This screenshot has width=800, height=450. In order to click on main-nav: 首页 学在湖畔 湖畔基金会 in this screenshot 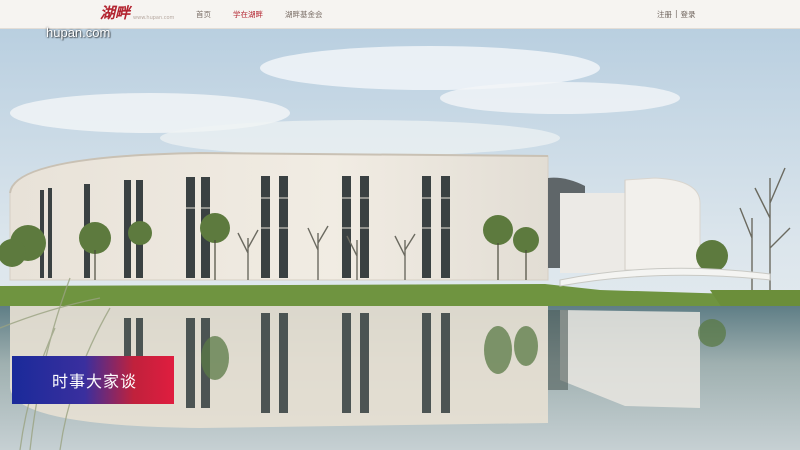, I will do `click(259, 14)`.